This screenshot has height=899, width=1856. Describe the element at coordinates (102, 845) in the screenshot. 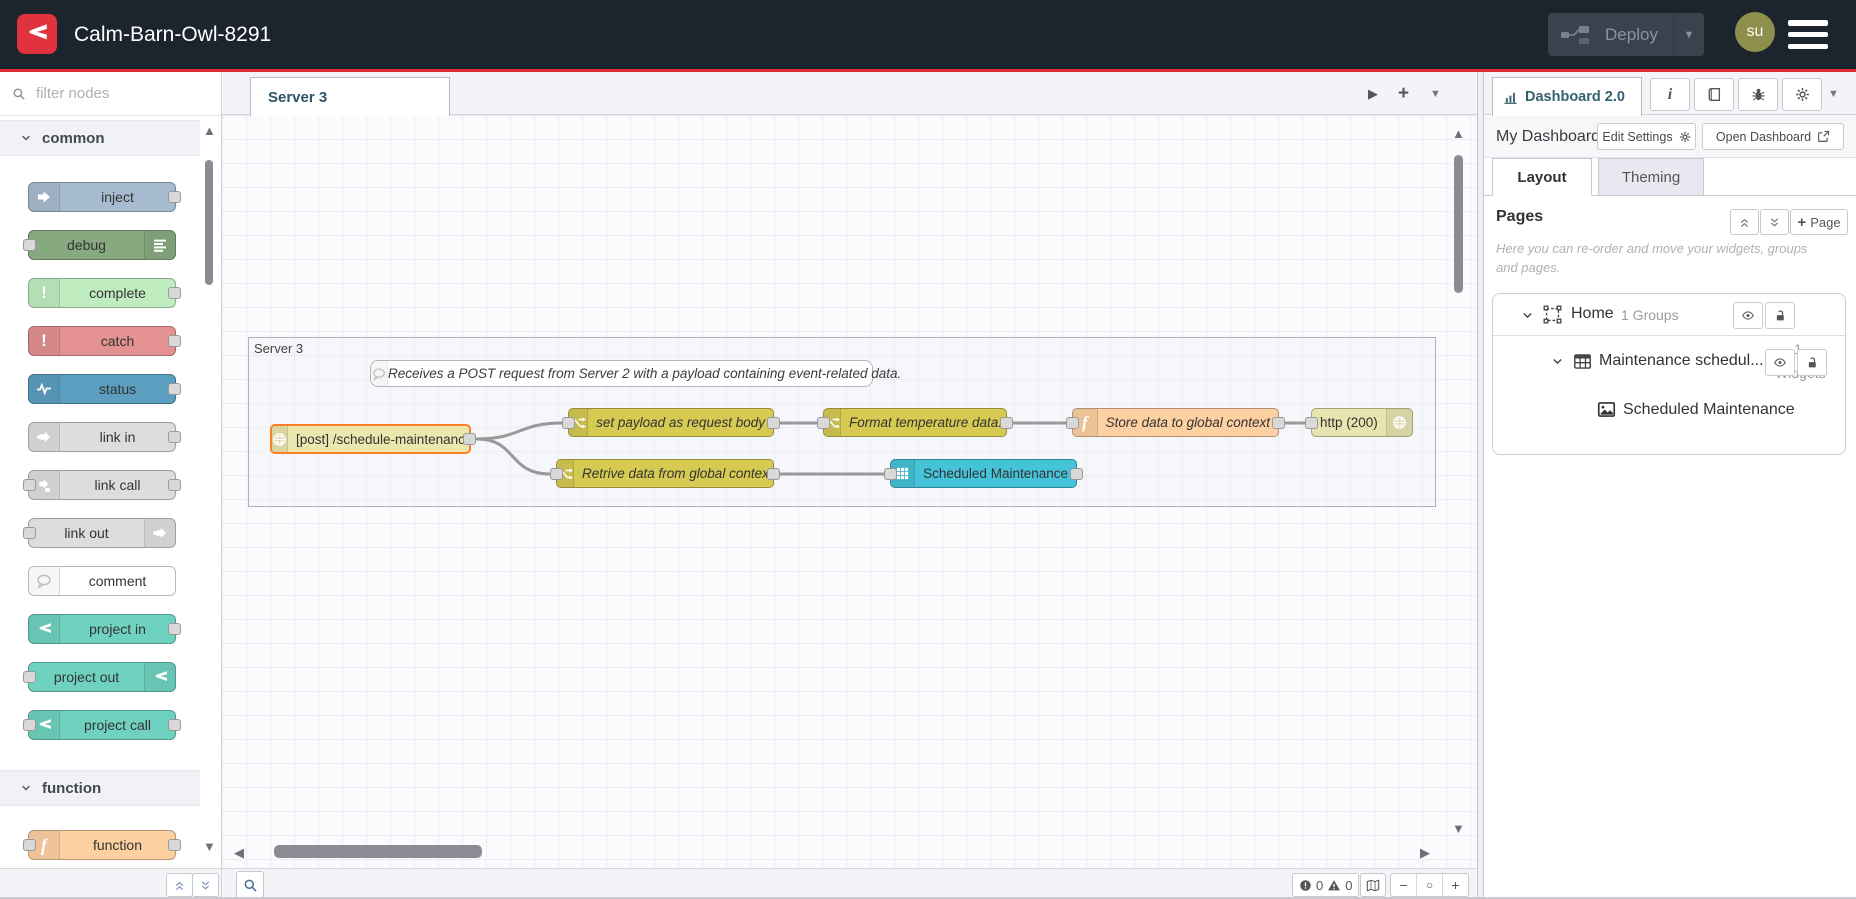

I see `palette-node-function: f function` at that location.